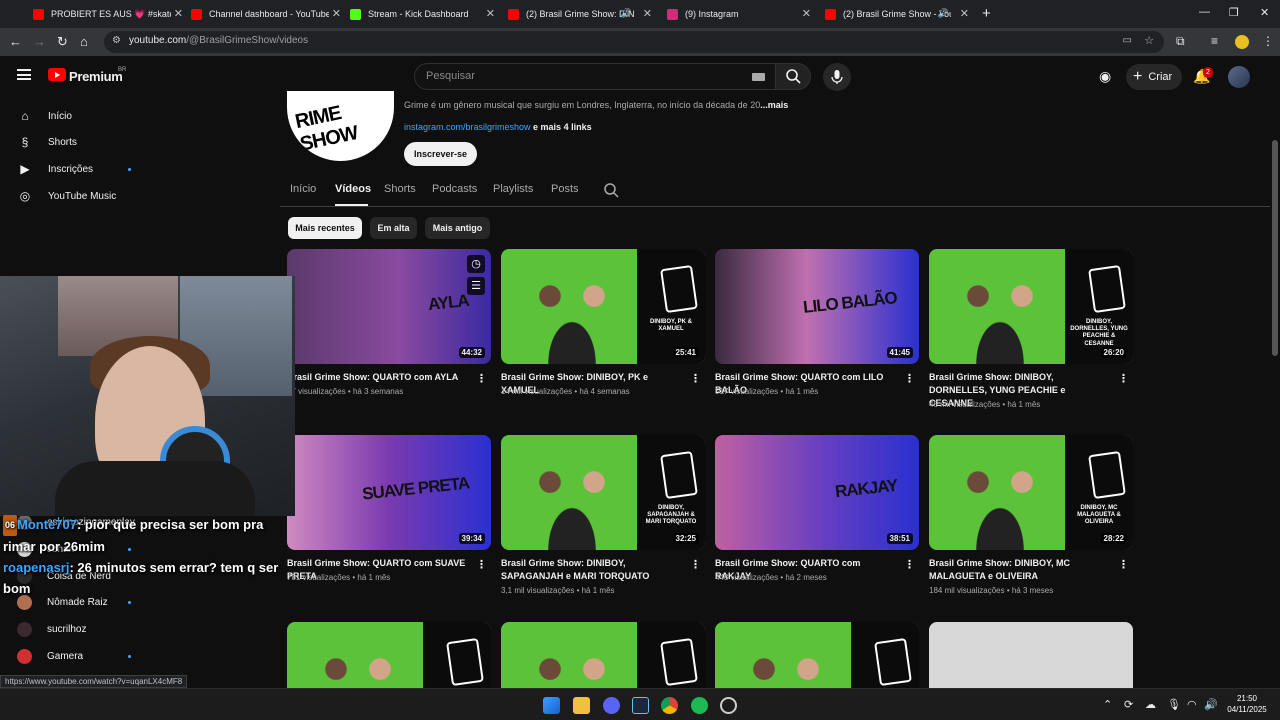 The image size is (1280, 720). I want to click on back-icon: ←, so click(15, 41).